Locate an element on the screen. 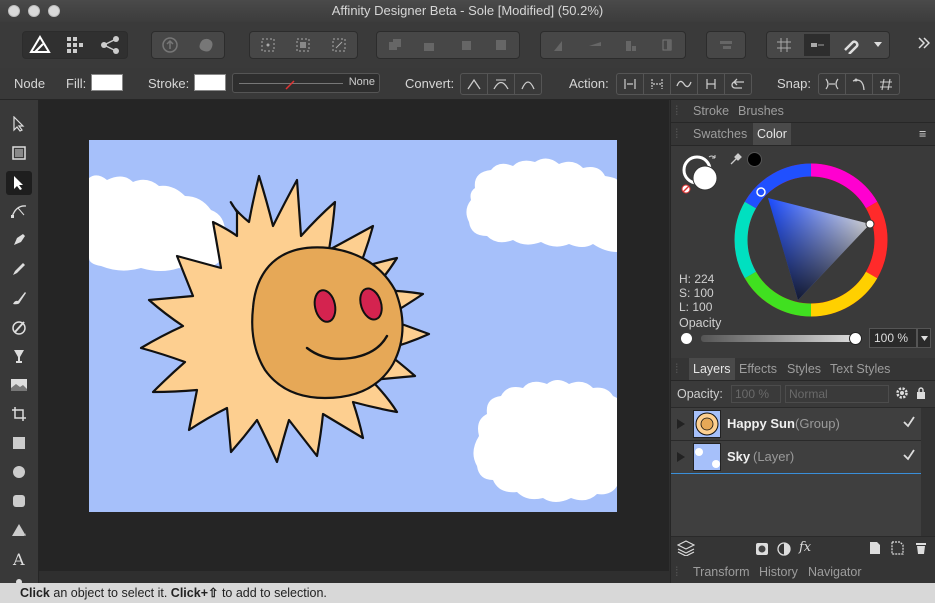 The image size is (935, 603). transform-origin-icon is located at coordinates (268, 45).